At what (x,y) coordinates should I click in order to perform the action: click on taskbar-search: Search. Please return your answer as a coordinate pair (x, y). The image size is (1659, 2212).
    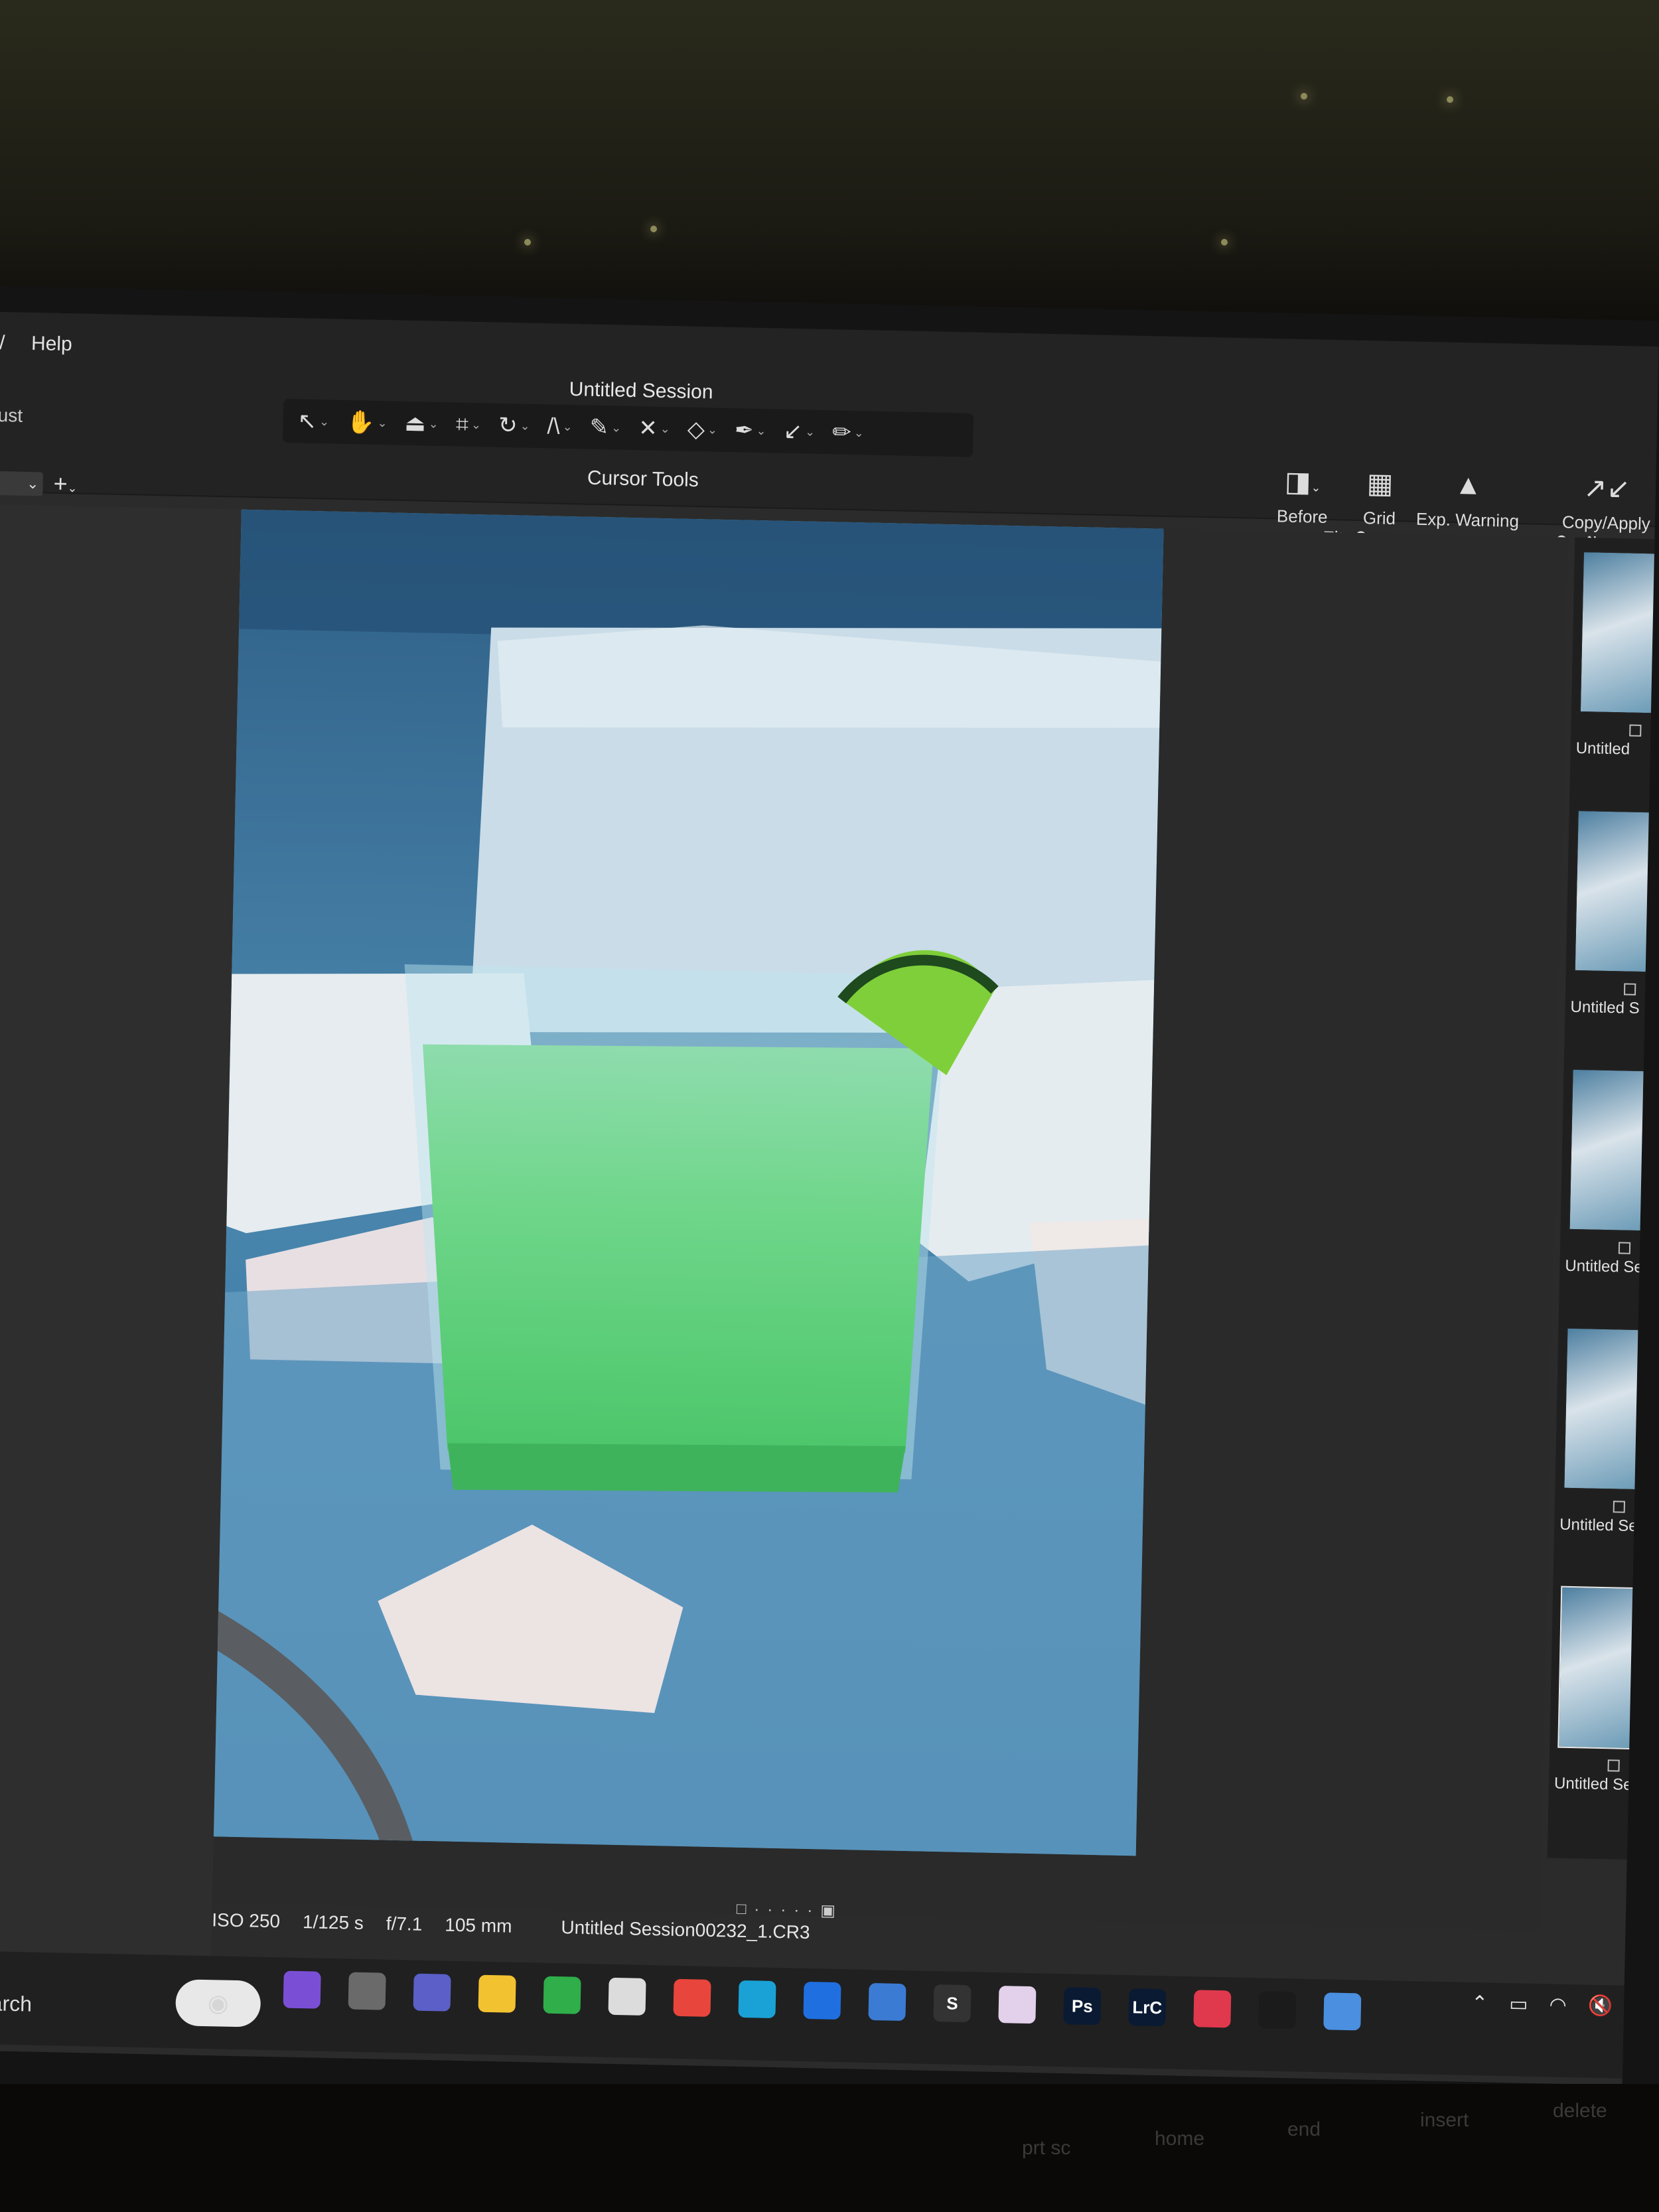
    Looking at the image, I should click on (16, 2003).